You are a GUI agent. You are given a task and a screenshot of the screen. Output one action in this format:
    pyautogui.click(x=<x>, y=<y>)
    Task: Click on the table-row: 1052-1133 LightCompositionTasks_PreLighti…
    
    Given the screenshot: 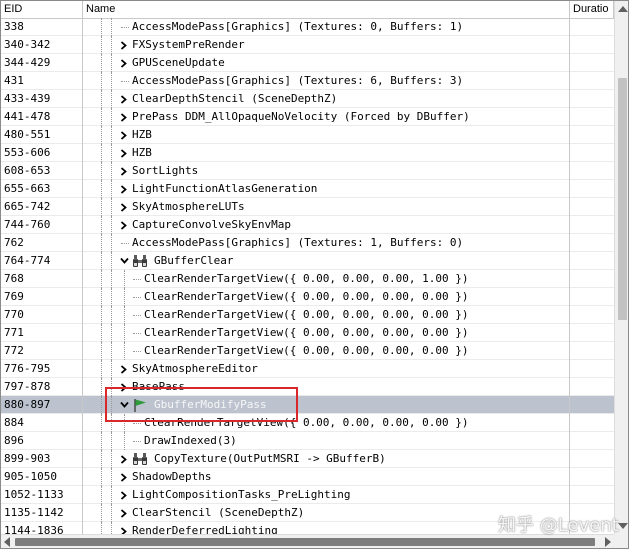 What is the action you would take?
    pyautogui.click(x=307, y=495)
    